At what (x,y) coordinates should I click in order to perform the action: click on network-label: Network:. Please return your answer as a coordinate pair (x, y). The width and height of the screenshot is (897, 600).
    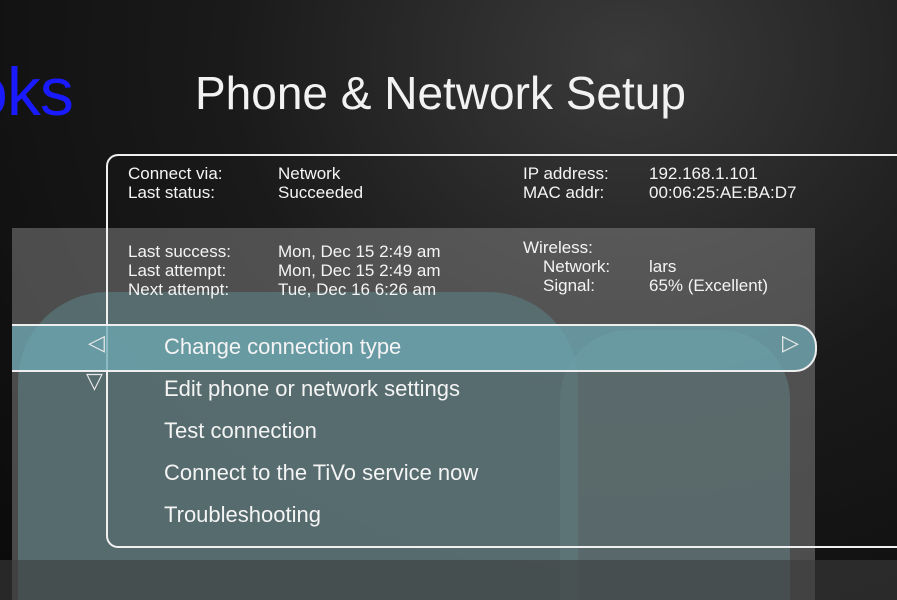
    Looking at the image, I should click on (577, 266).